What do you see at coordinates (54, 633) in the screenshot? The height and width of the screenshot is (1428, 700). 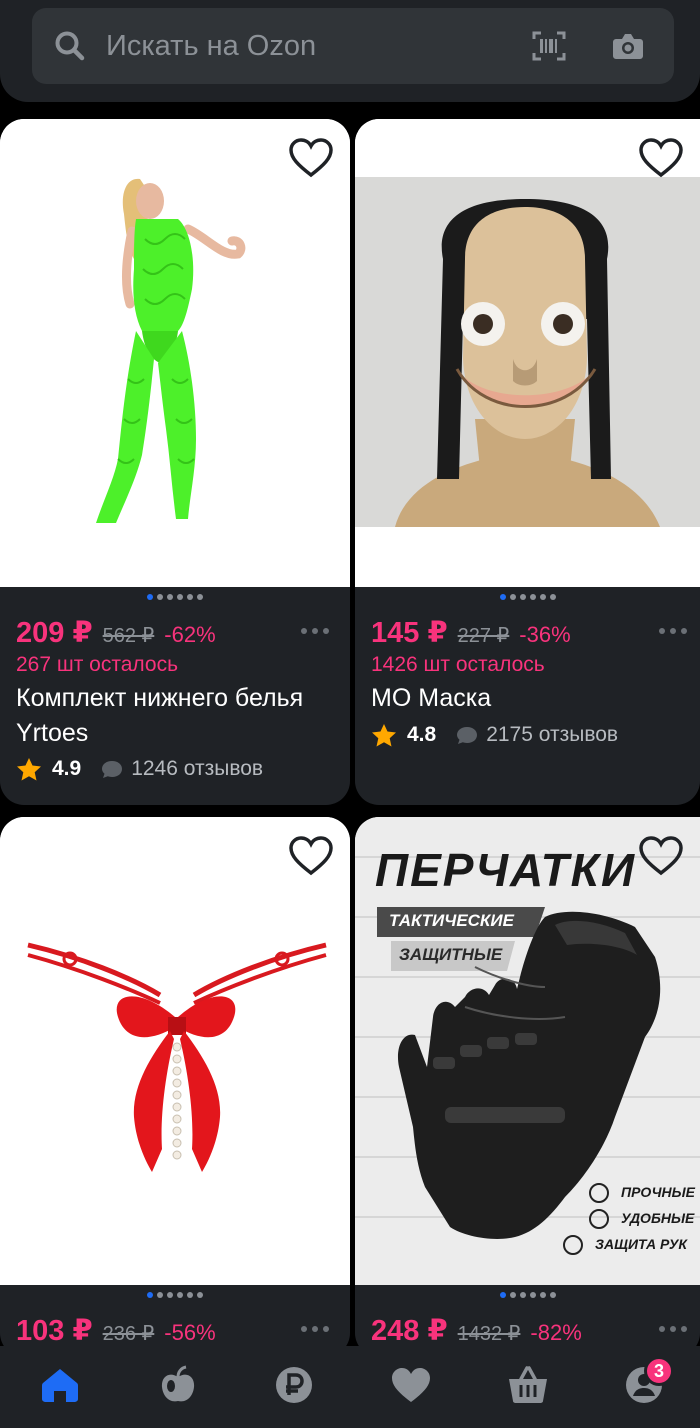 I see `price: 209 ₽` at bounding box center [54, 633].